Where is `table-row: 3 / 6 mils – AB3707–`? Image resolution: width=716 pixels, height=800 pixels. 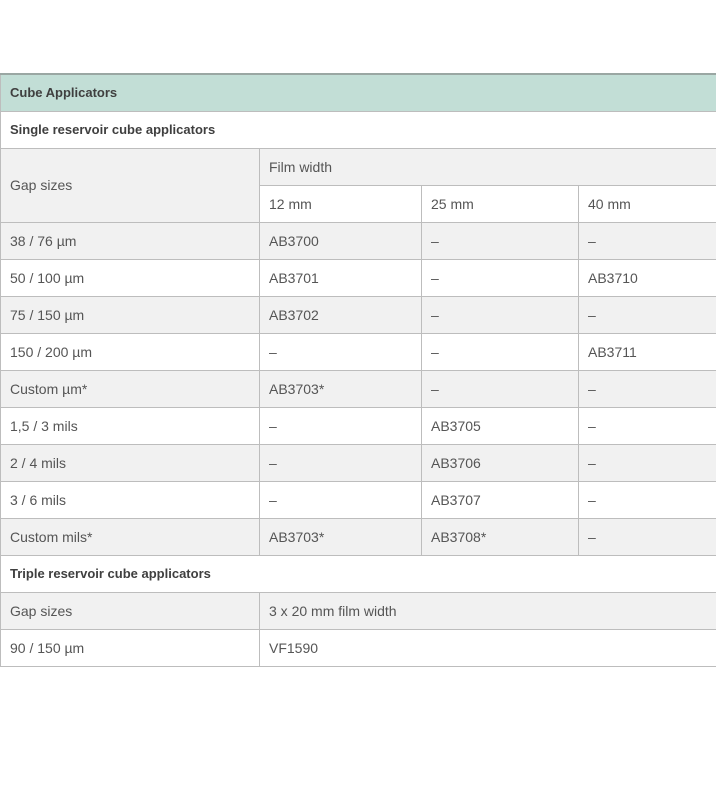 table-row: 3 / 6 mils – AB3707– is located at coordinates (358, 499).